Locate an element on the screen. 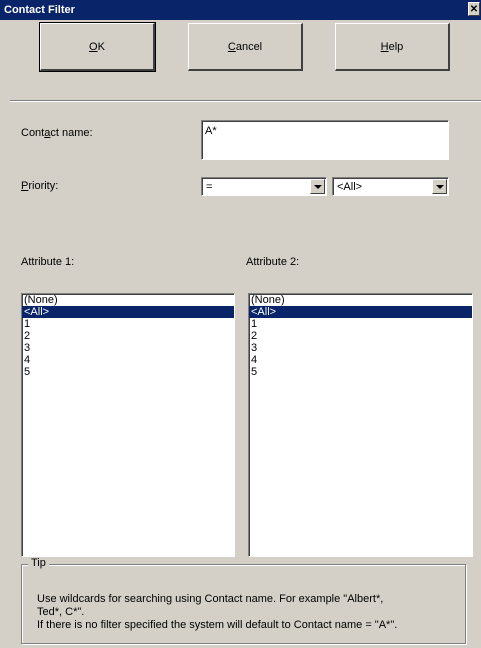 This screenshot has width=481, height=648. priority-operator-select: = is located at coordinates (264, 186).